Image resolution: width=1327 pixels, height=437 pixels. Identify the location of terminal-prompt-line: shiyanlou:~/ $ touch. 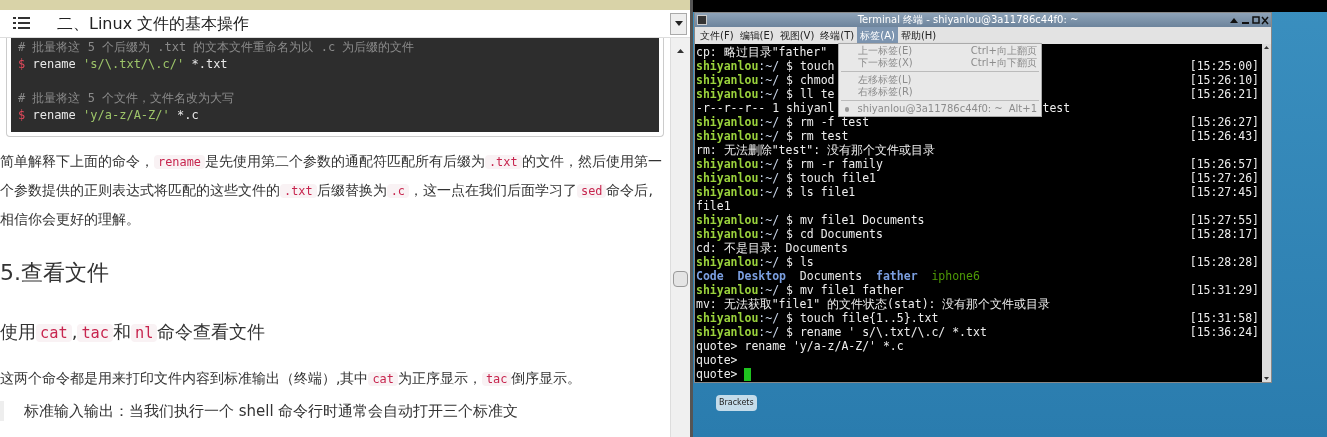
(765, 66).